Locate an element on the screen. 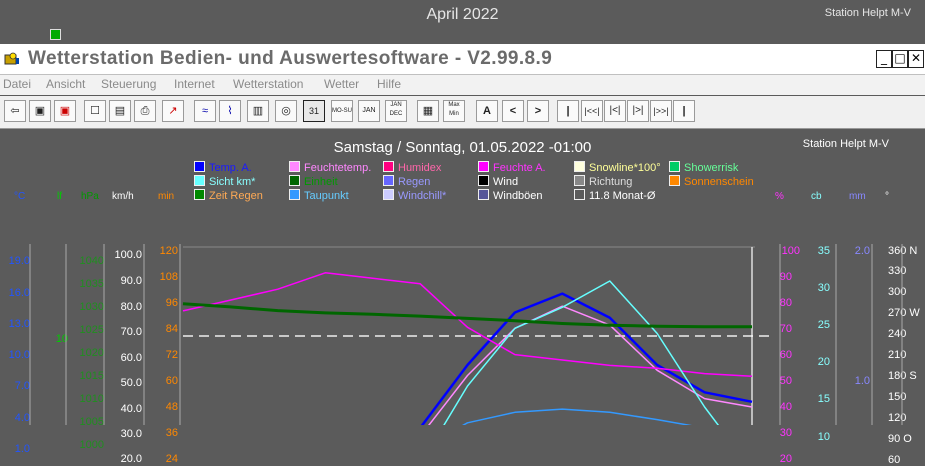 Image resolution: width=925 pixels, height=466 pixels. menu-wetter: Wetter is located at coordinates (341, 84).